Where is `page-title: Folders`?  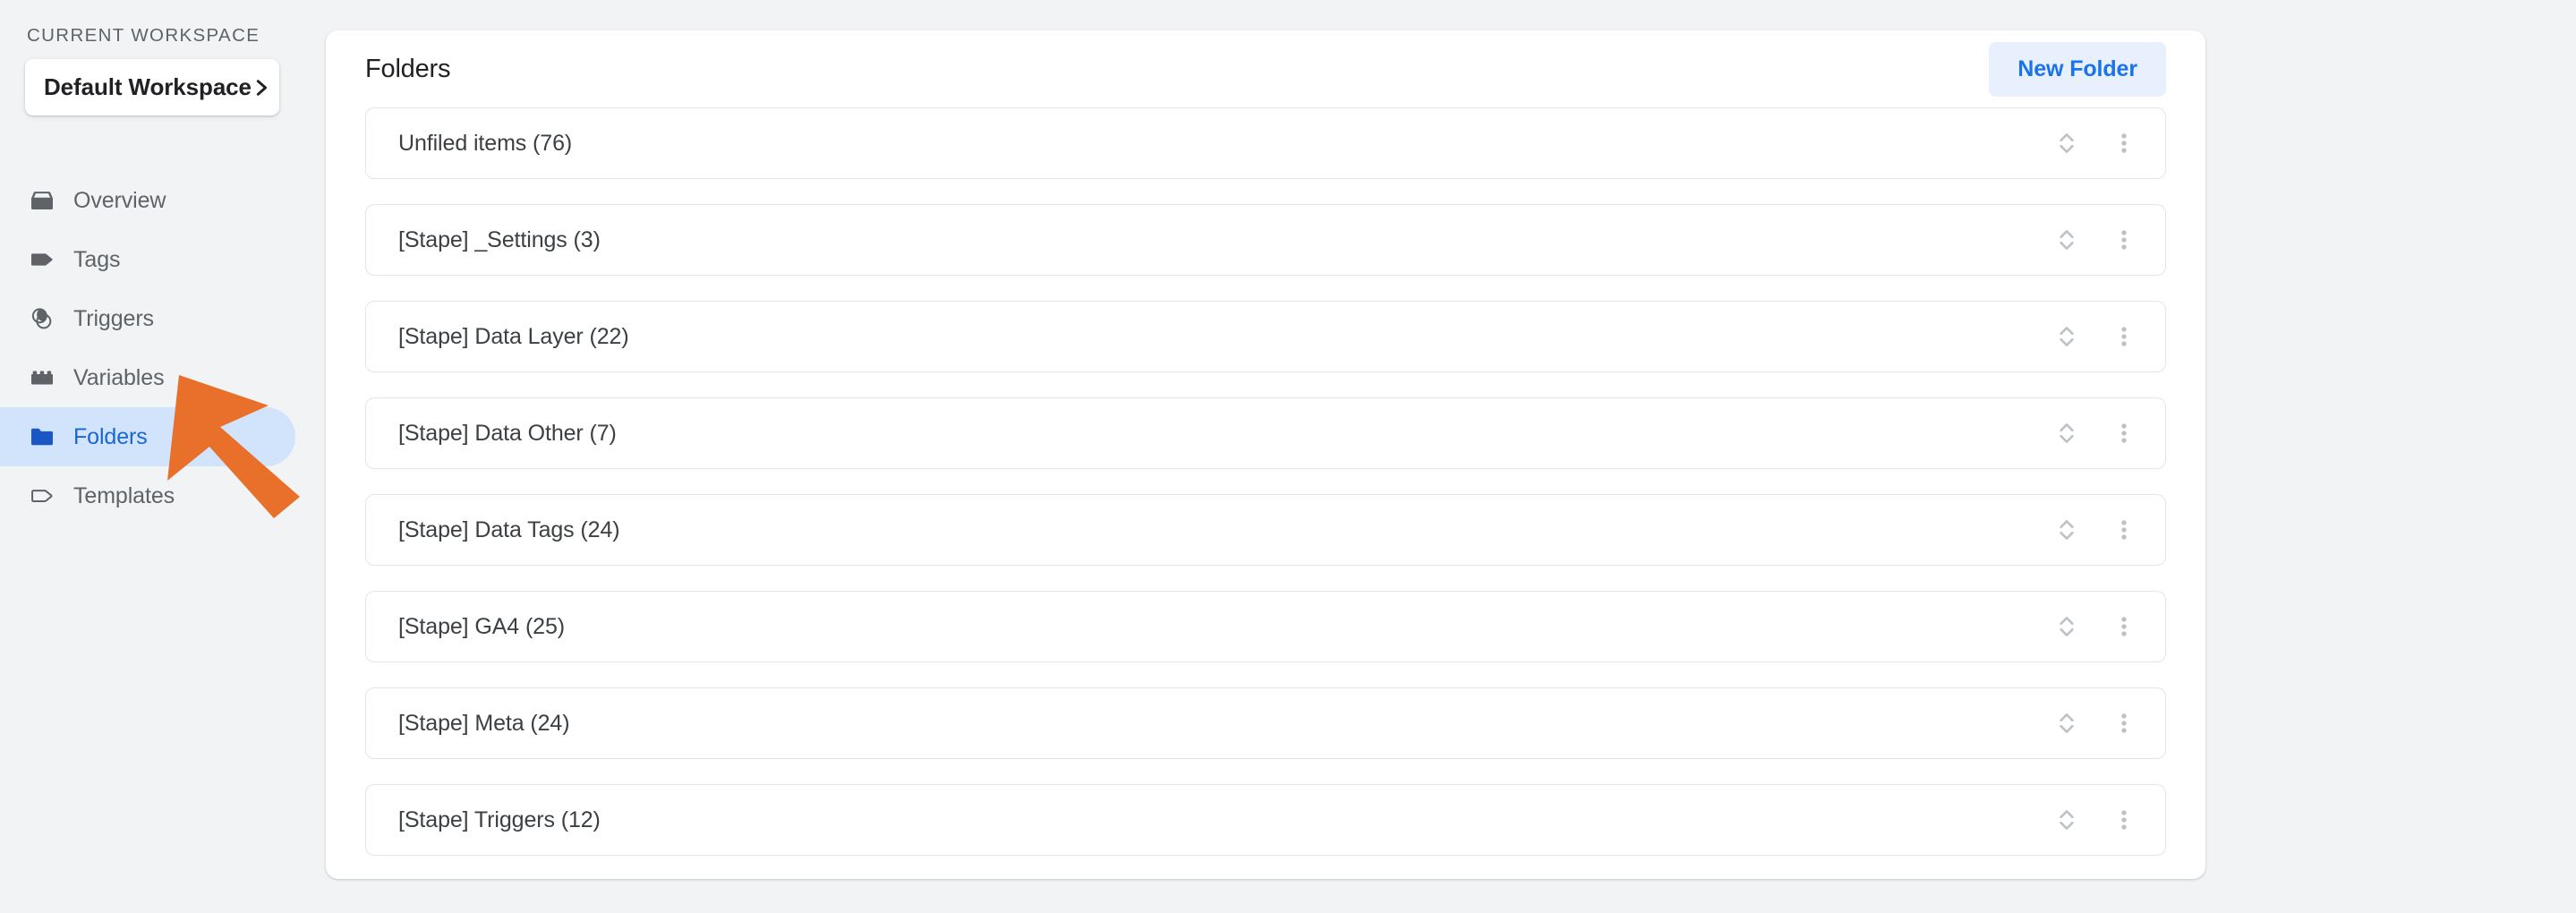
page-title: Folders is located at coordinates (408, 69).